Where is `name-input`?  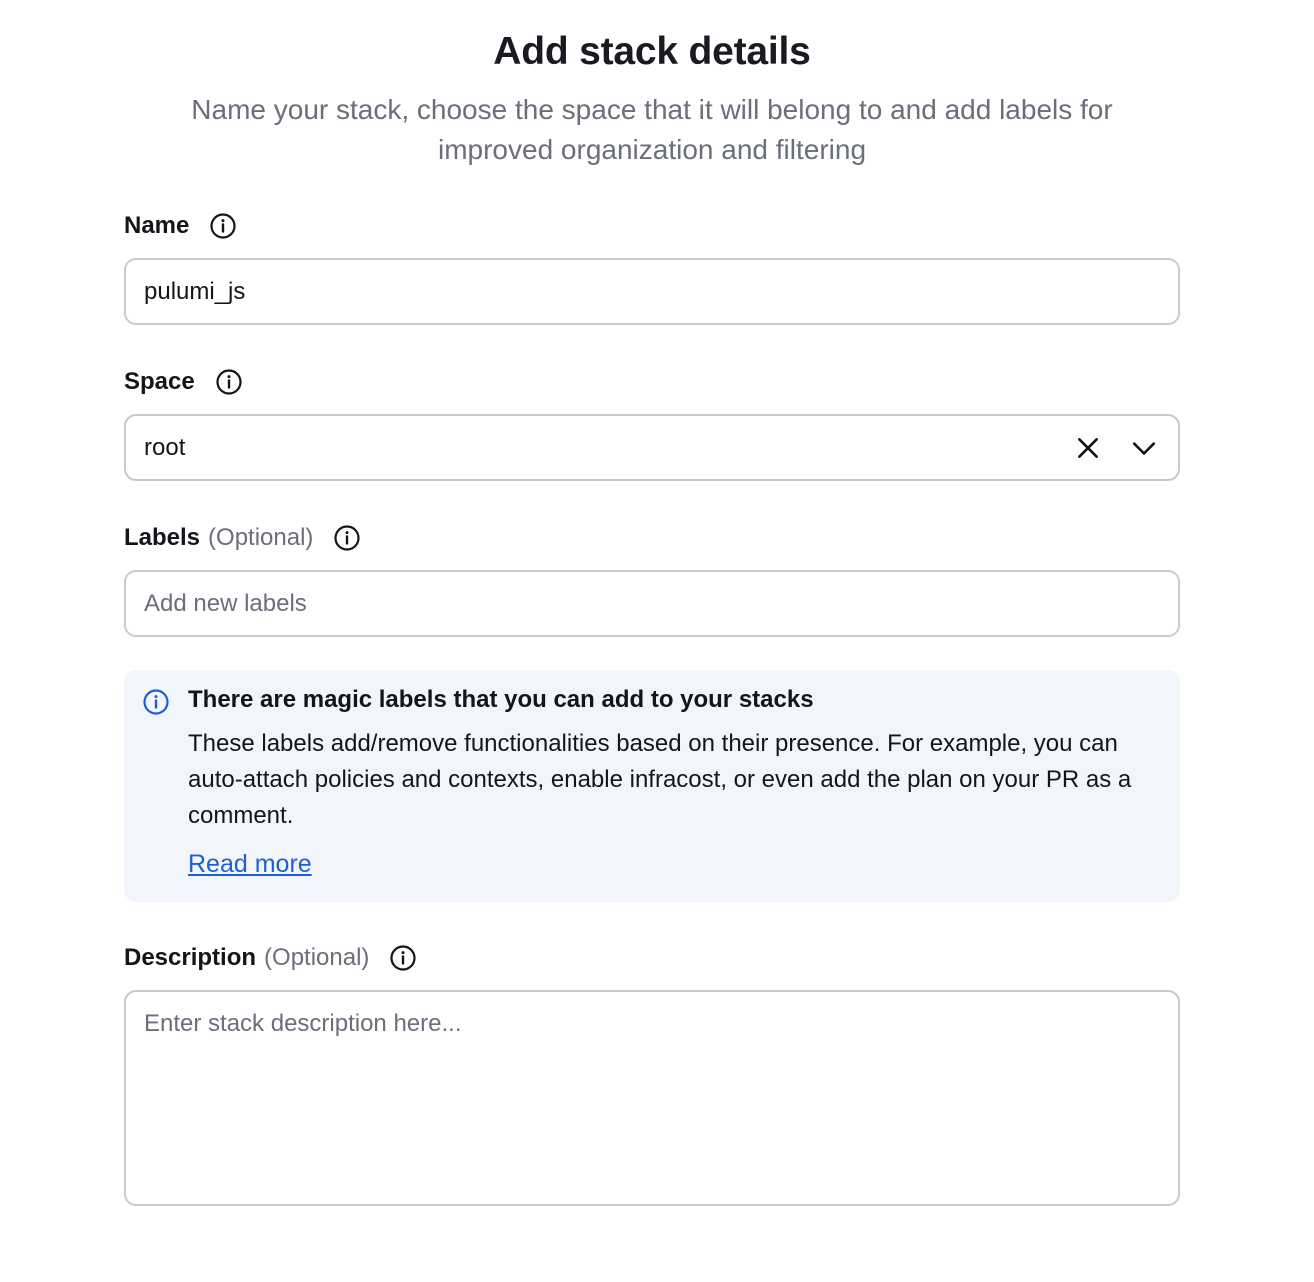
name-input is located at coordinates (652, 291).